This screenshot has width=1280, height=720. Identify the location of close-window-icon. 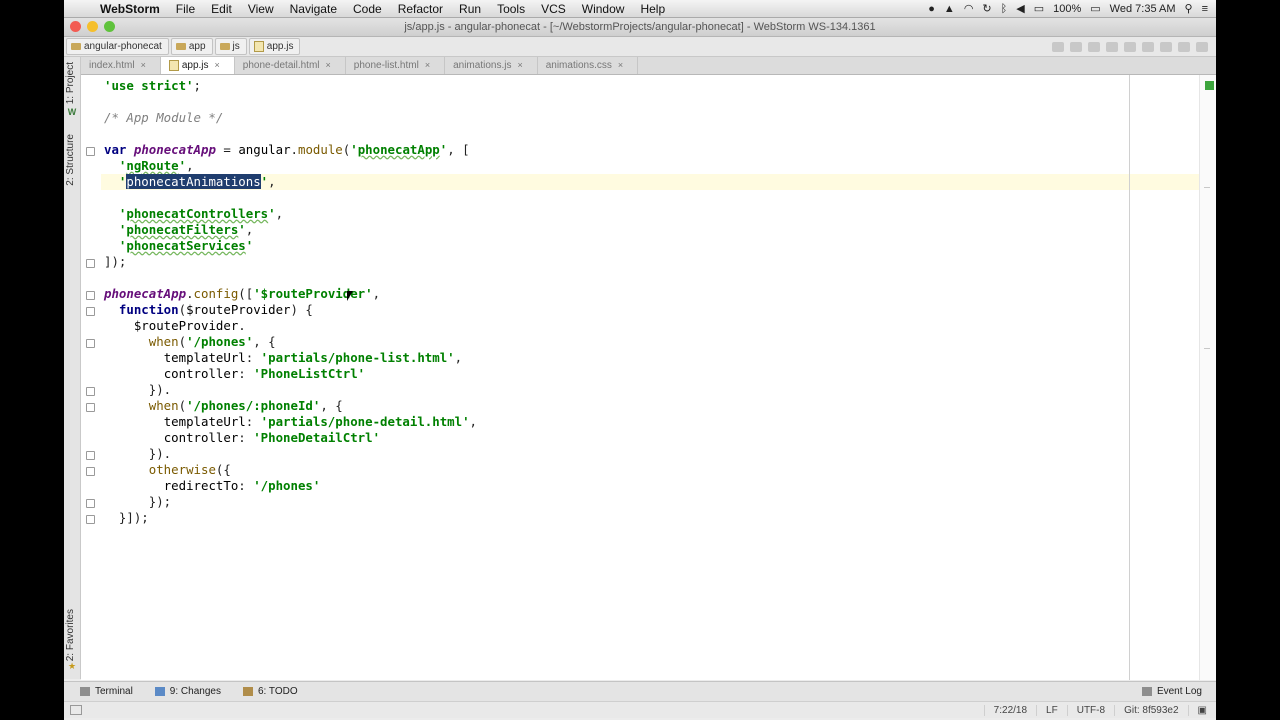
(75, 26).